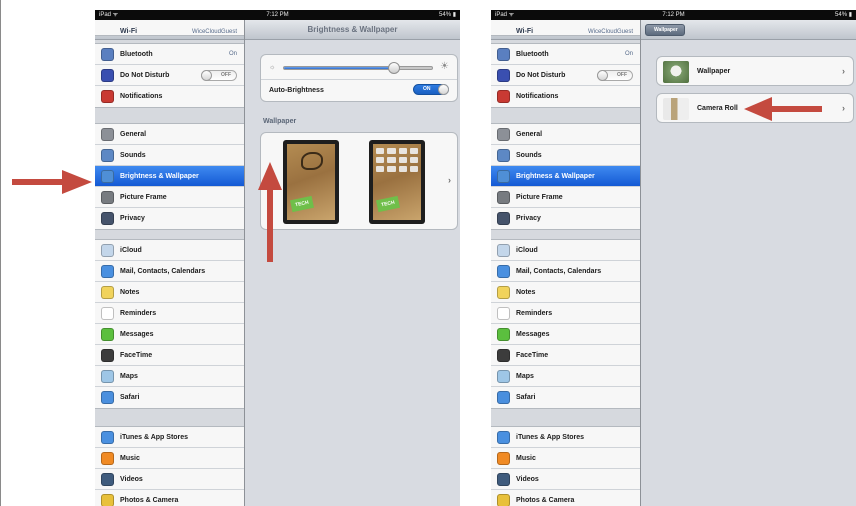 The width and height of the screenshot is (856, 506). Describe the element at coordinates (628, 54) in the screenshot. I see `settings-row-value: On` at that location.